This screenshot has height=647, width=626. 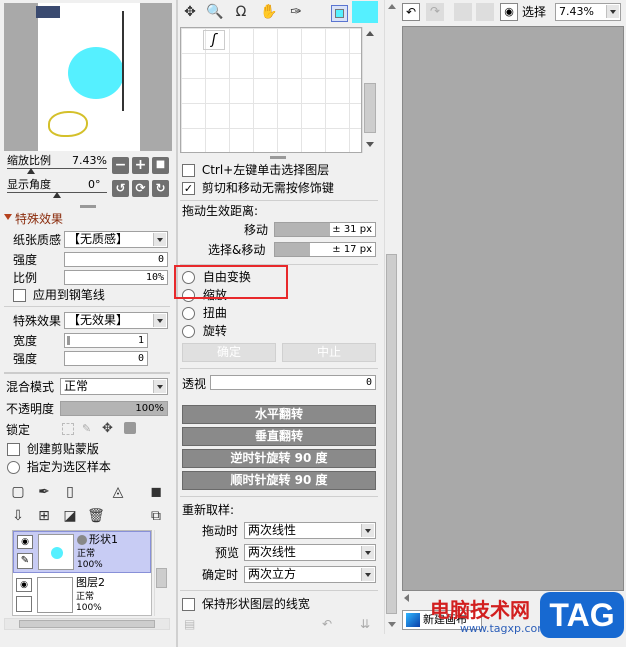 I want to click on effect-select: 【无效果】, so click(x=116, y=320).